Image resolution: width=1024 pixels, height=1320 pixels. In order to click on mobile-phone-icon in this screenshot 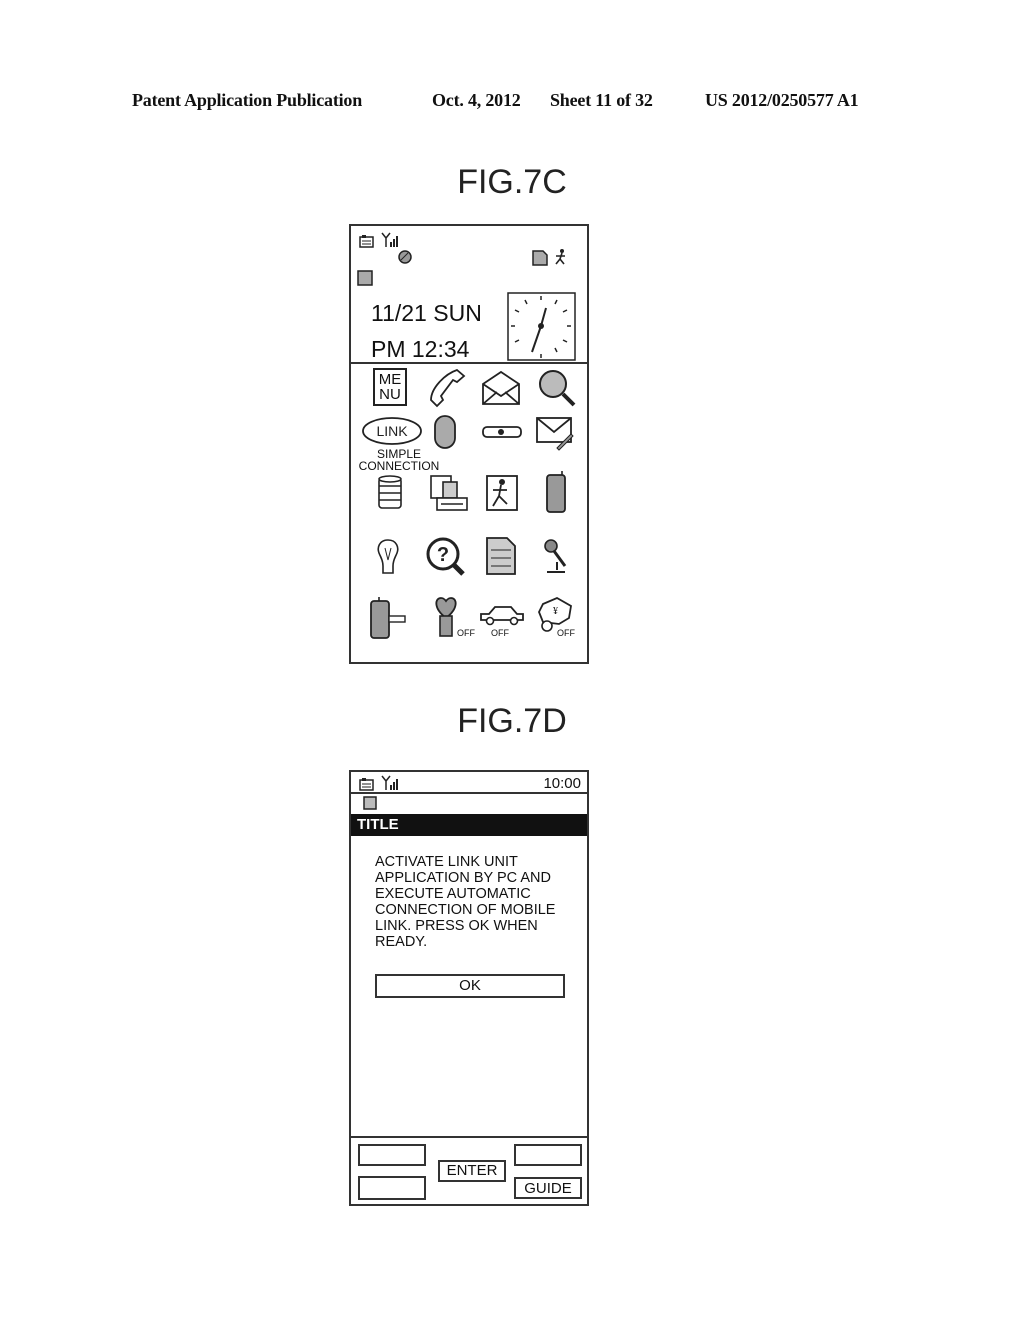, I will do `click(556, 492)`.